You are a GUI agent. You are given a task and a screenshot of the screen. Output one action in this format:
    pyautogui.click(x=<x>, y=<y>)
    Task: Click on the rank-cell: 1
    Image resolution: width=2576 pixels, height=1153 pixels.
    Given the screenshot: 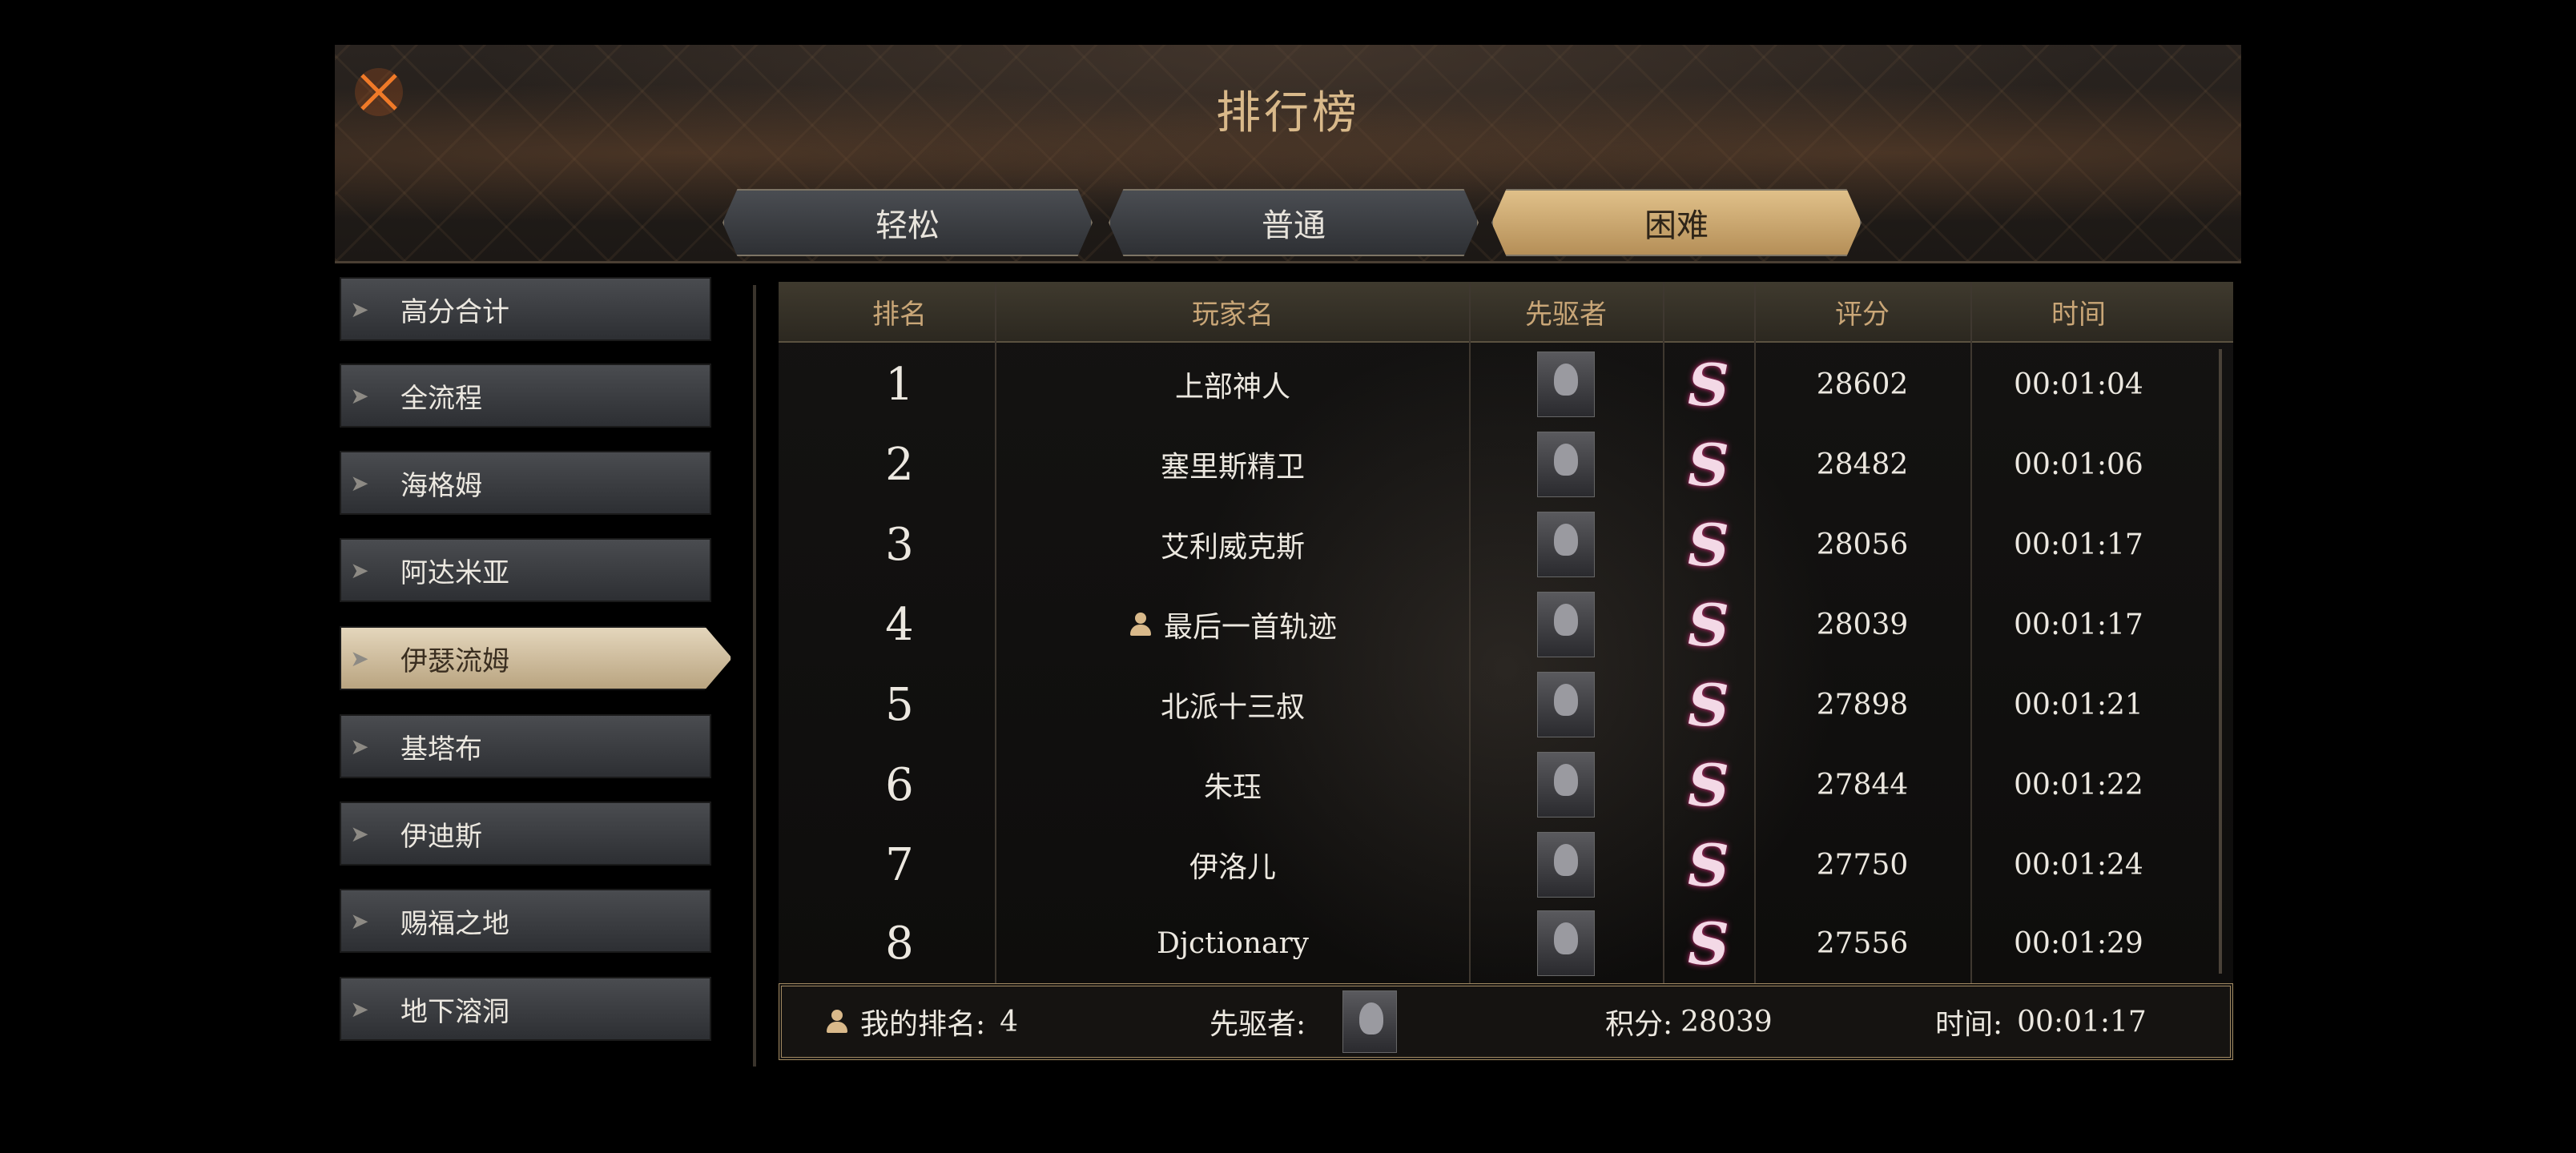 What is the action you would take?
    pyautogui.click(x=899, y=385)
    